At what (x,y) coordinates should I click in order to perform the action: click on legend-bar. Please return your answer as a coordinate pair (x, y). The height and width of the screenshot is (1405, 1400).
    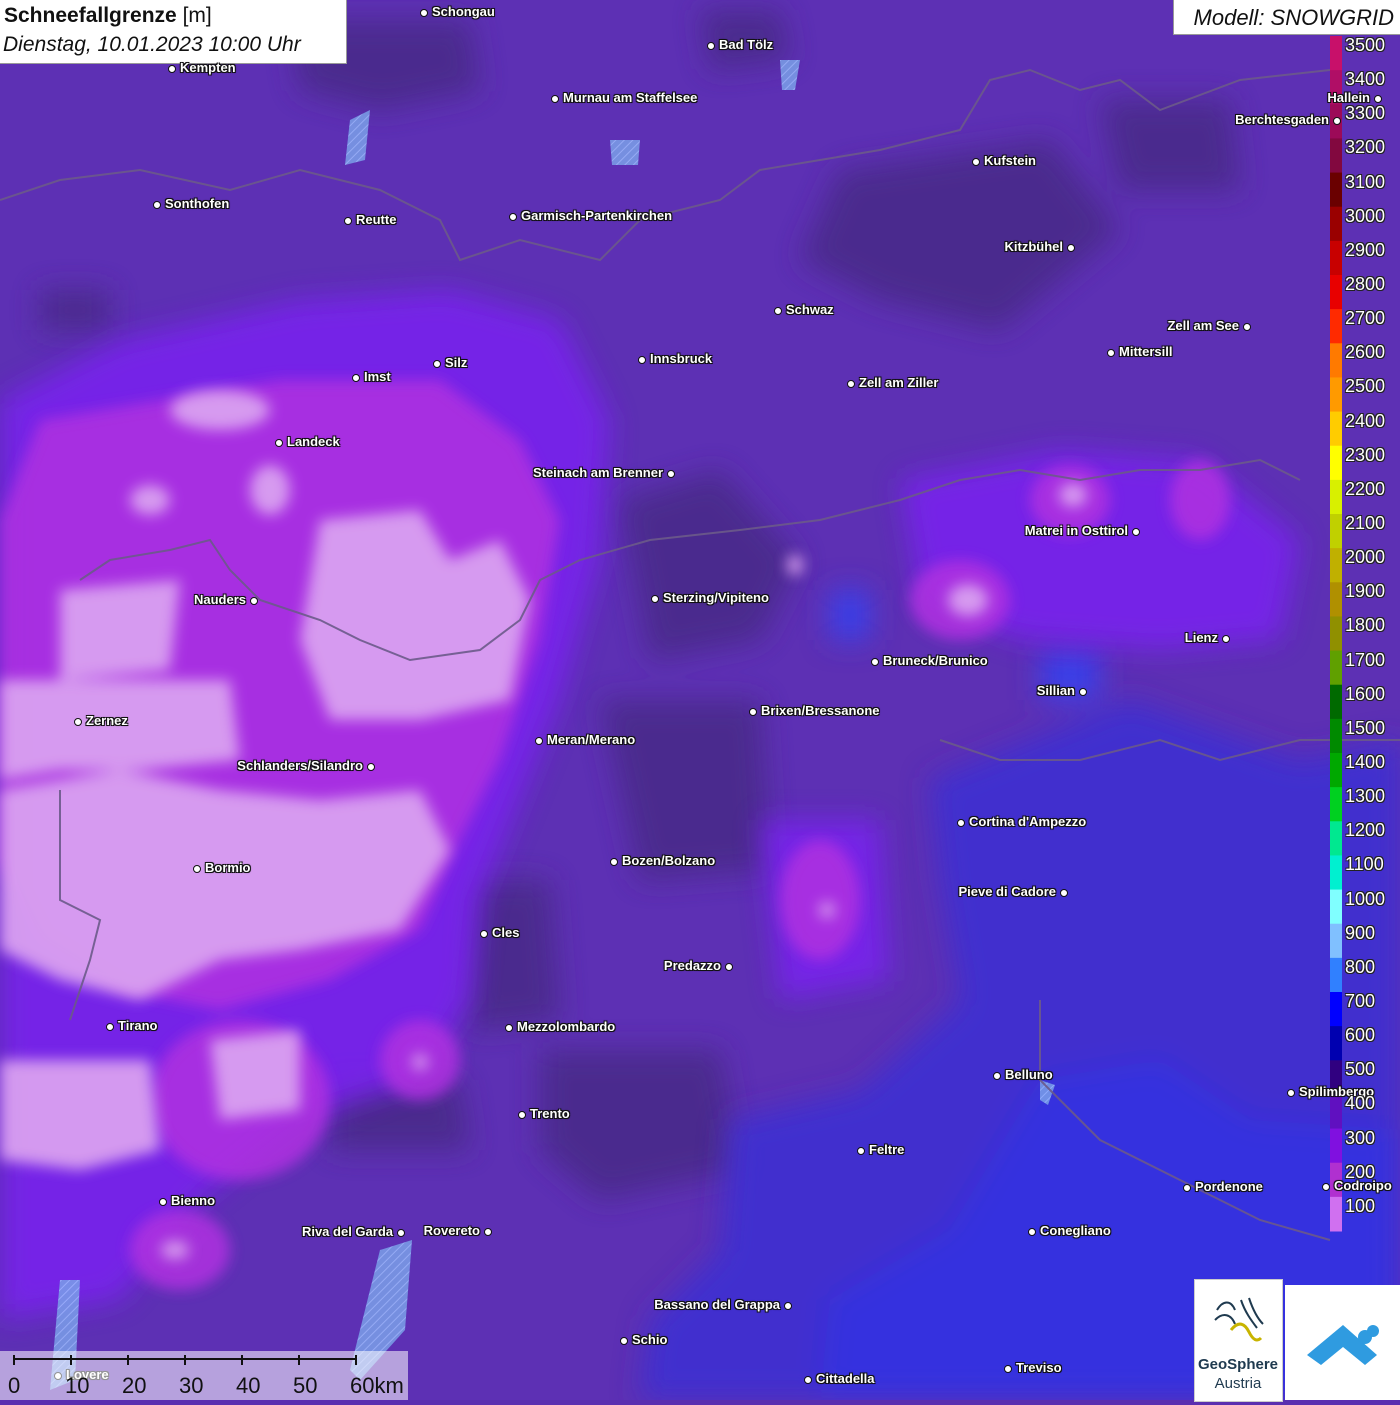
    Looking at the image, I should click on (1336, 634).